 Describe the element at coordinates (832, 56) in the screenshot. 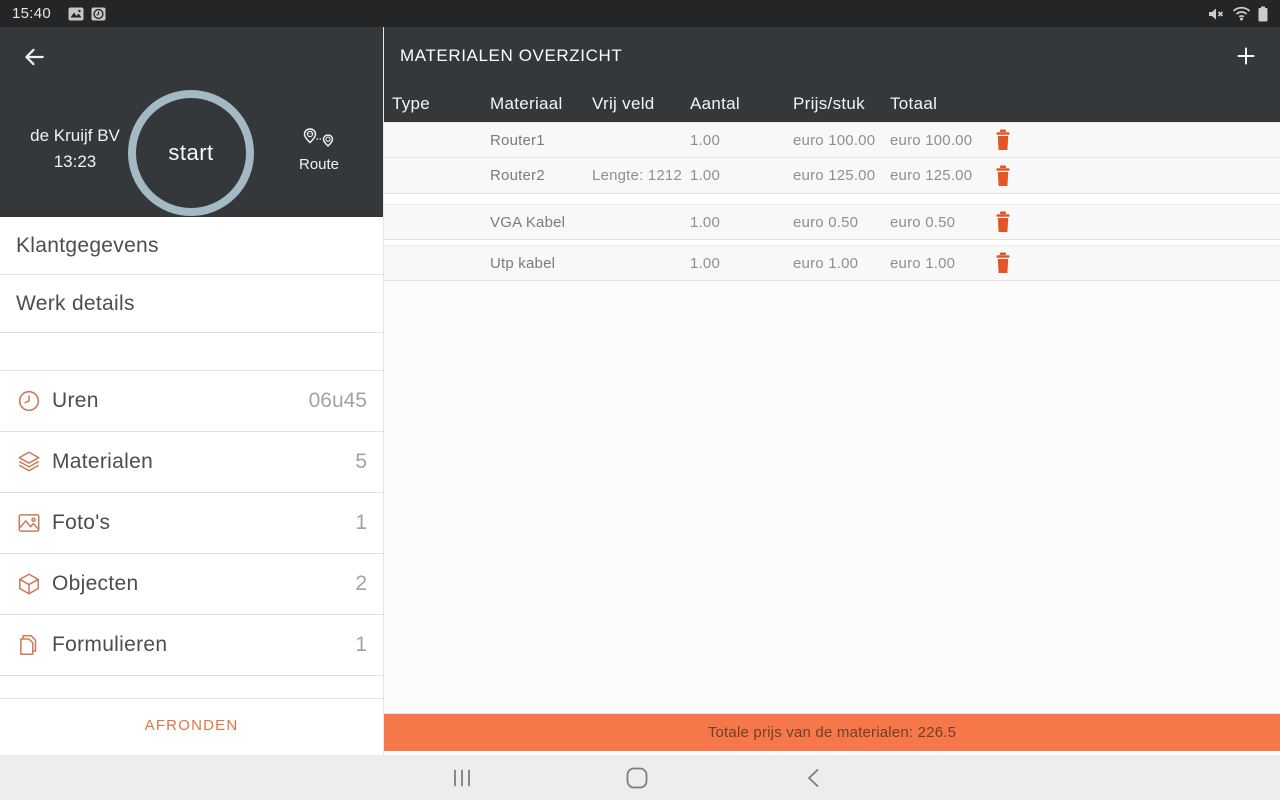

I see `app-bar: MATERIALEN OVERZICHT` at that location.